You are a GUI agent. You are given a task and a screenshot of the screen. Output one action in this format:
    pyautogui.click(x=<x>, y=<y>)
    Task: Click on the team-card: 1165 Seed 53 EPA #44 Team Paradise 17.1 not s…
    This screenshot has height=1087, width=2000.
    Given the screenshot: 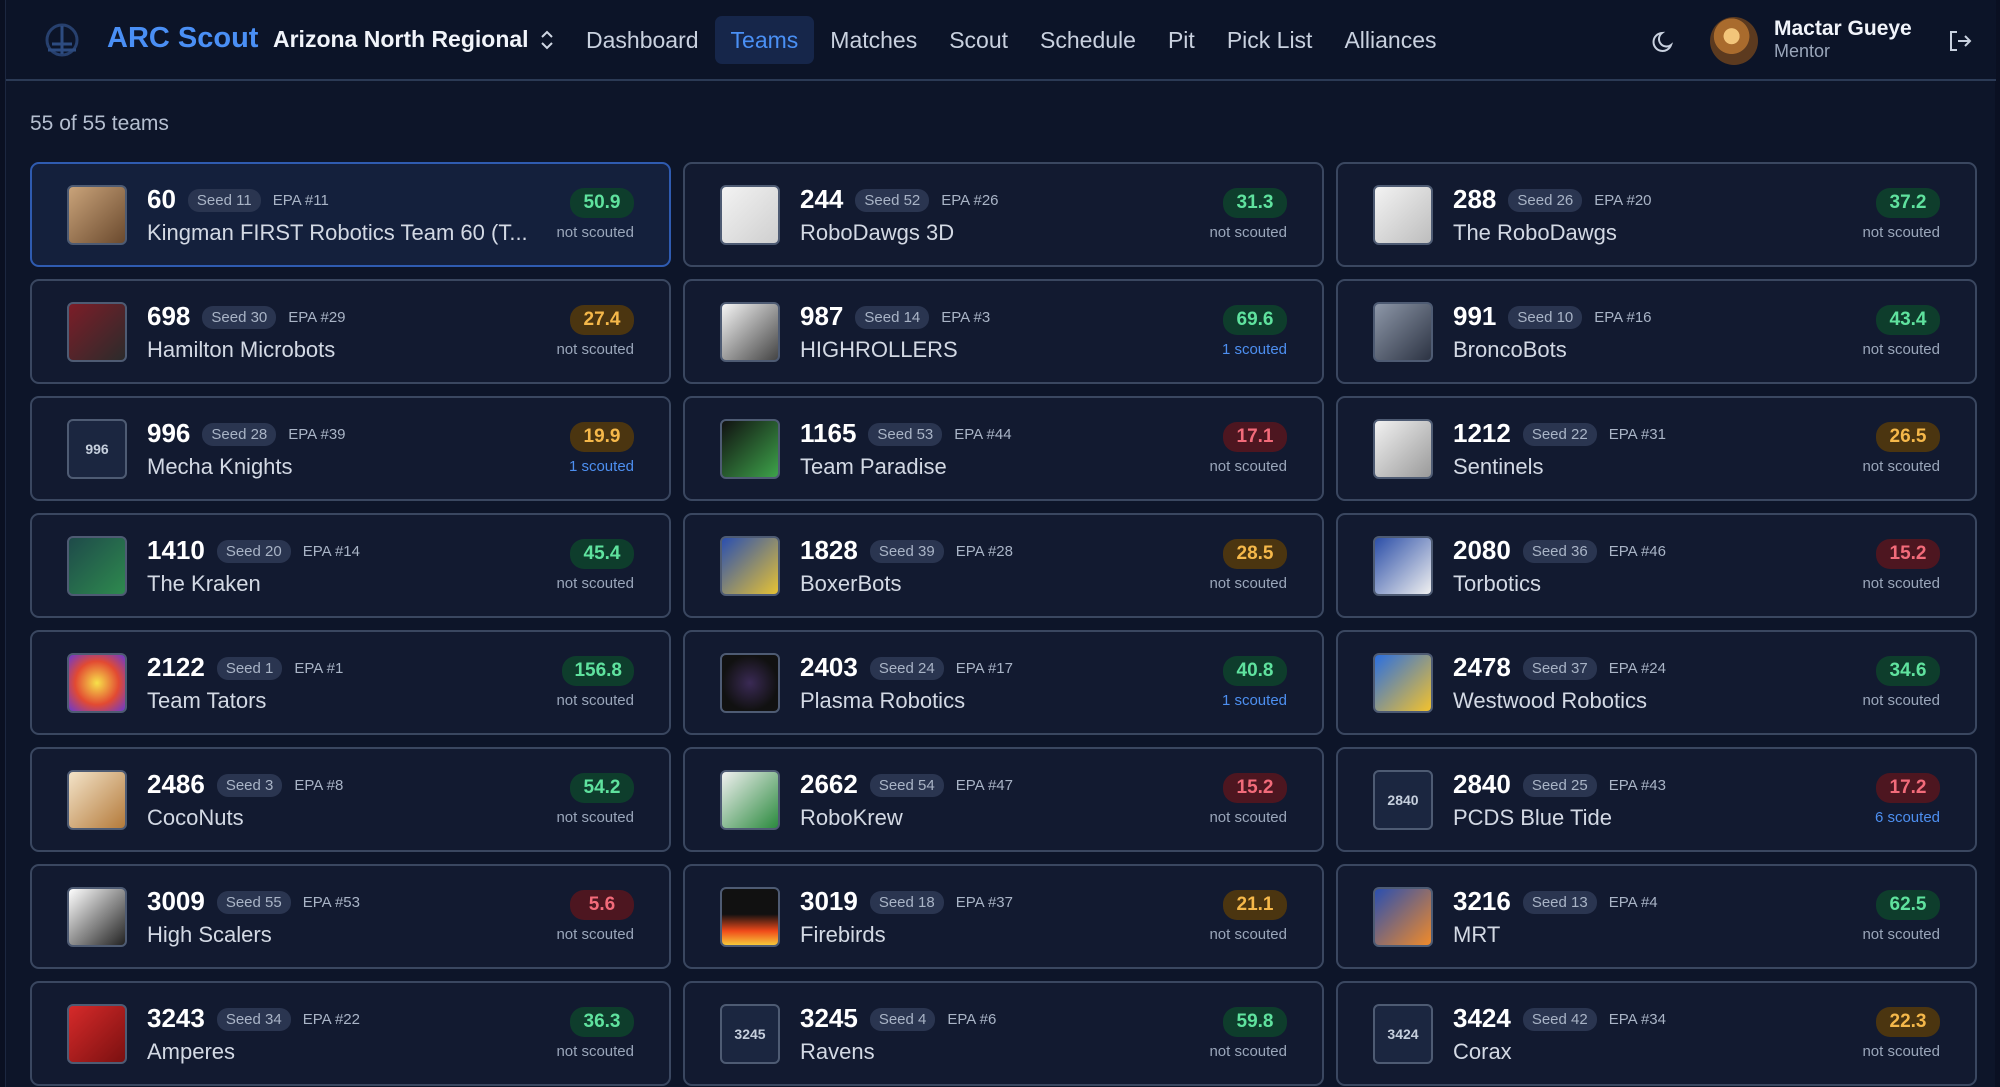 What is the action you would take?
    pyautogui.click(x=1003, y=448)
    